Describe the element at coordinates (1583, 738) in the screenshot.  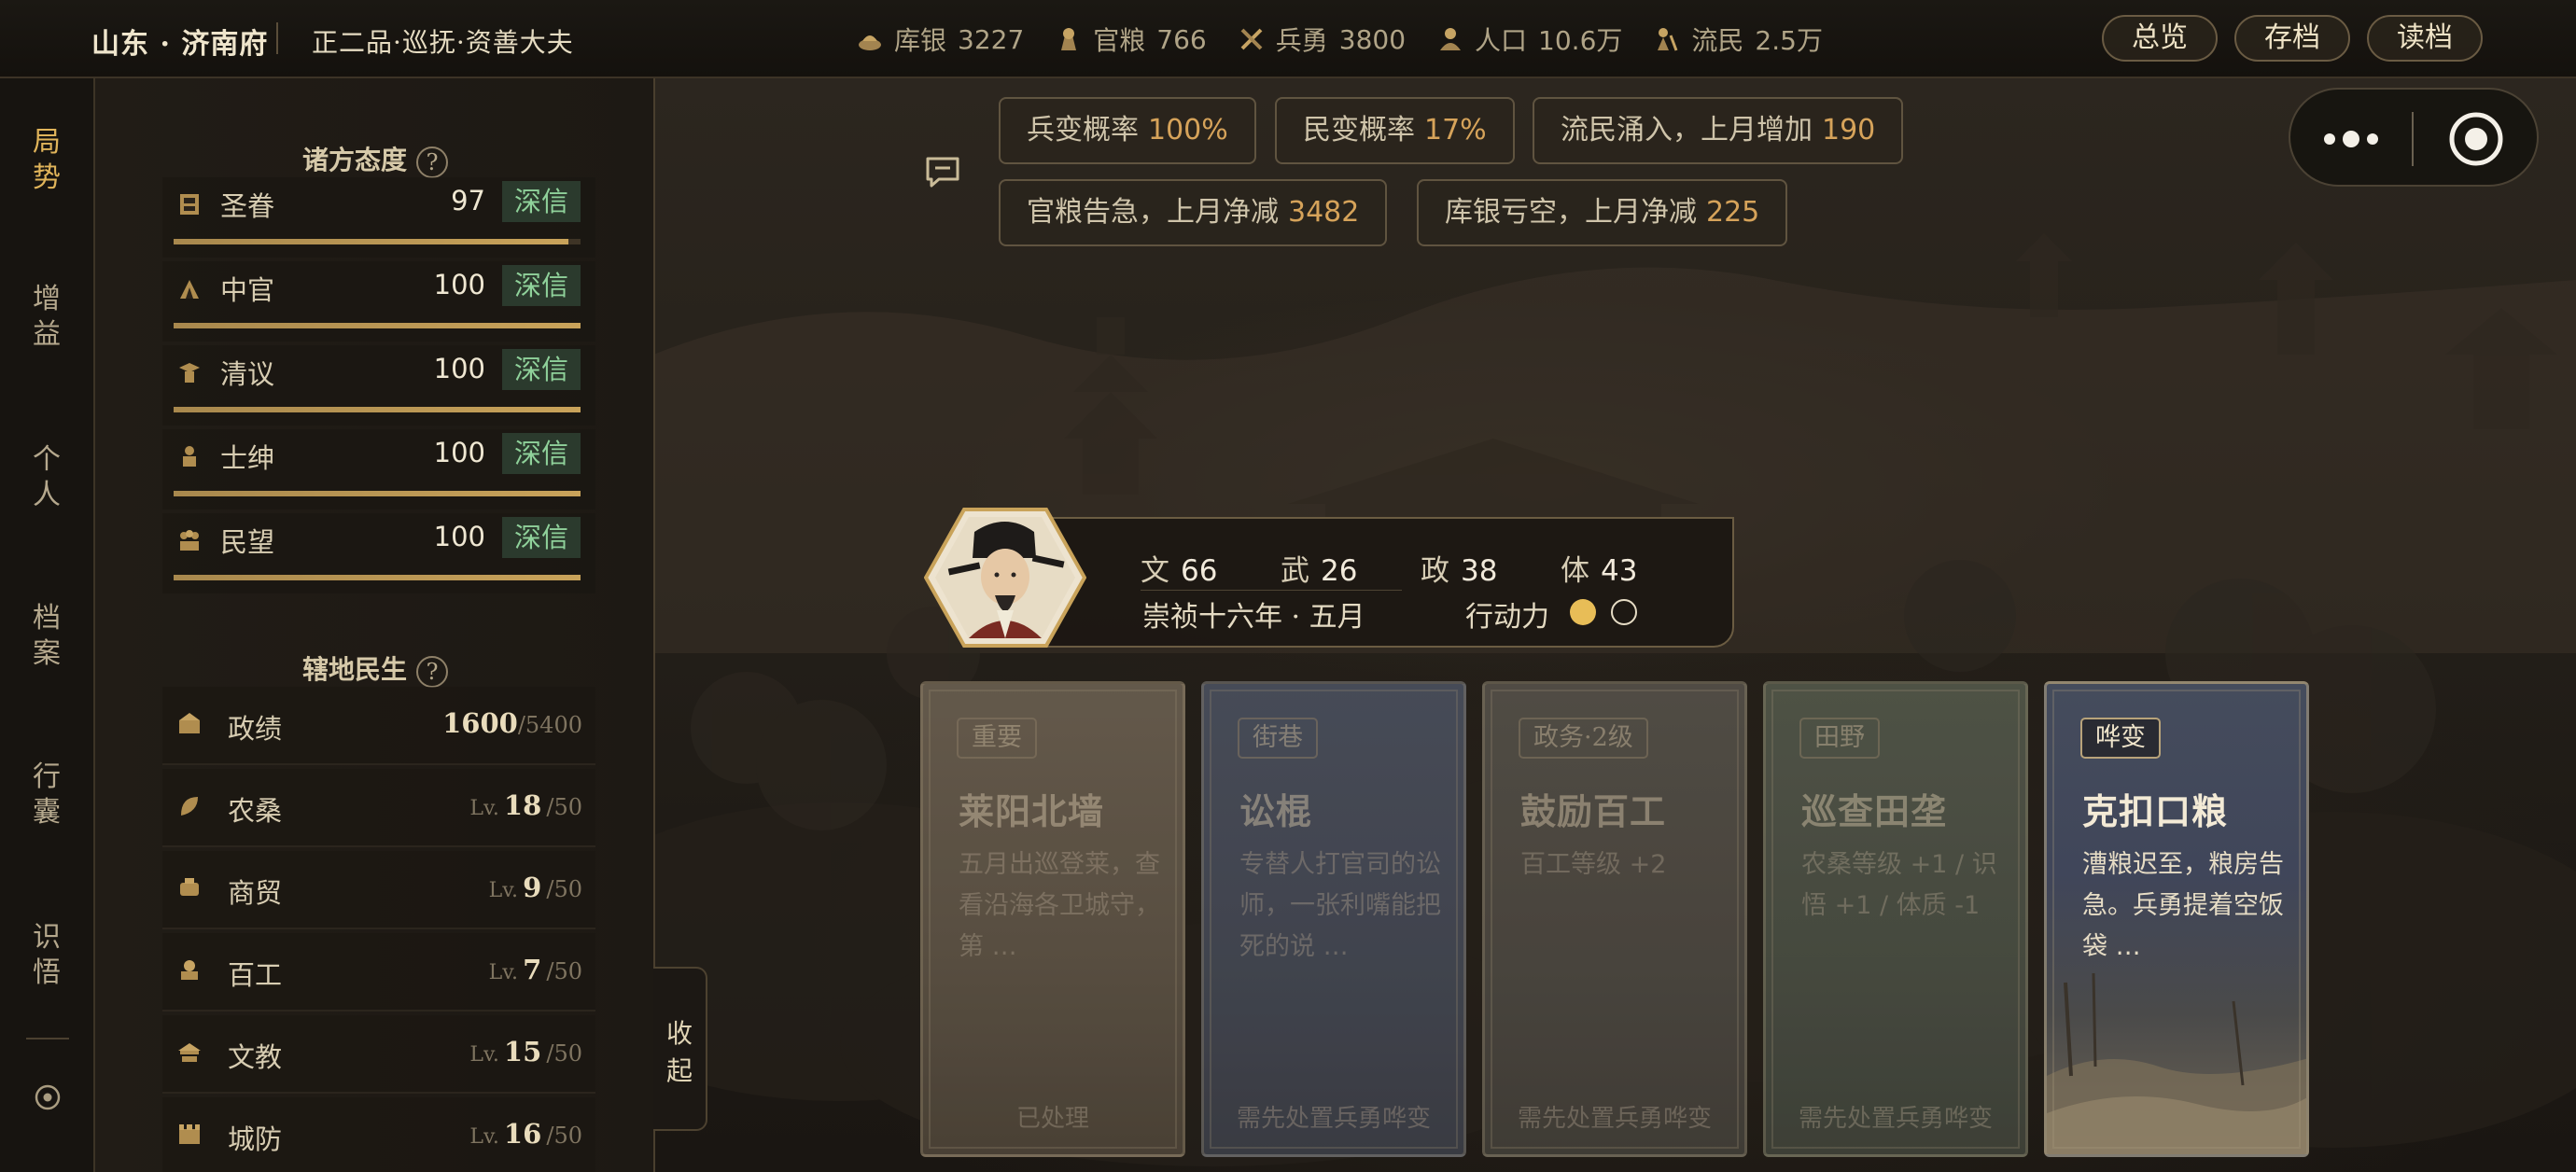
I see `event-tag: 政务·2级` at that location.